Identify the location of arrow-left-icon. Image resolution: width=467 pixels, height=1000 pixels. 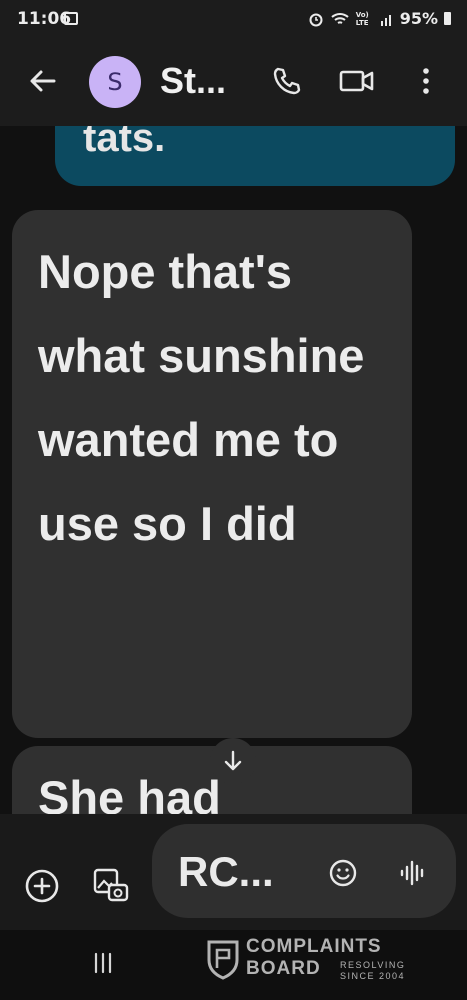
(43, 81).